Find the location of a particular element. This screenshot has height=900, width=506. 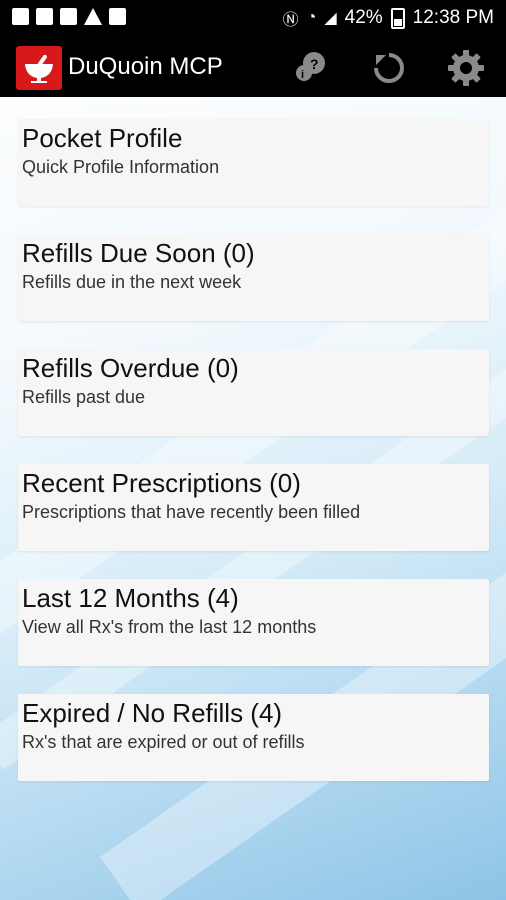

help-icon: ? i is located at coordinates (310, 66).